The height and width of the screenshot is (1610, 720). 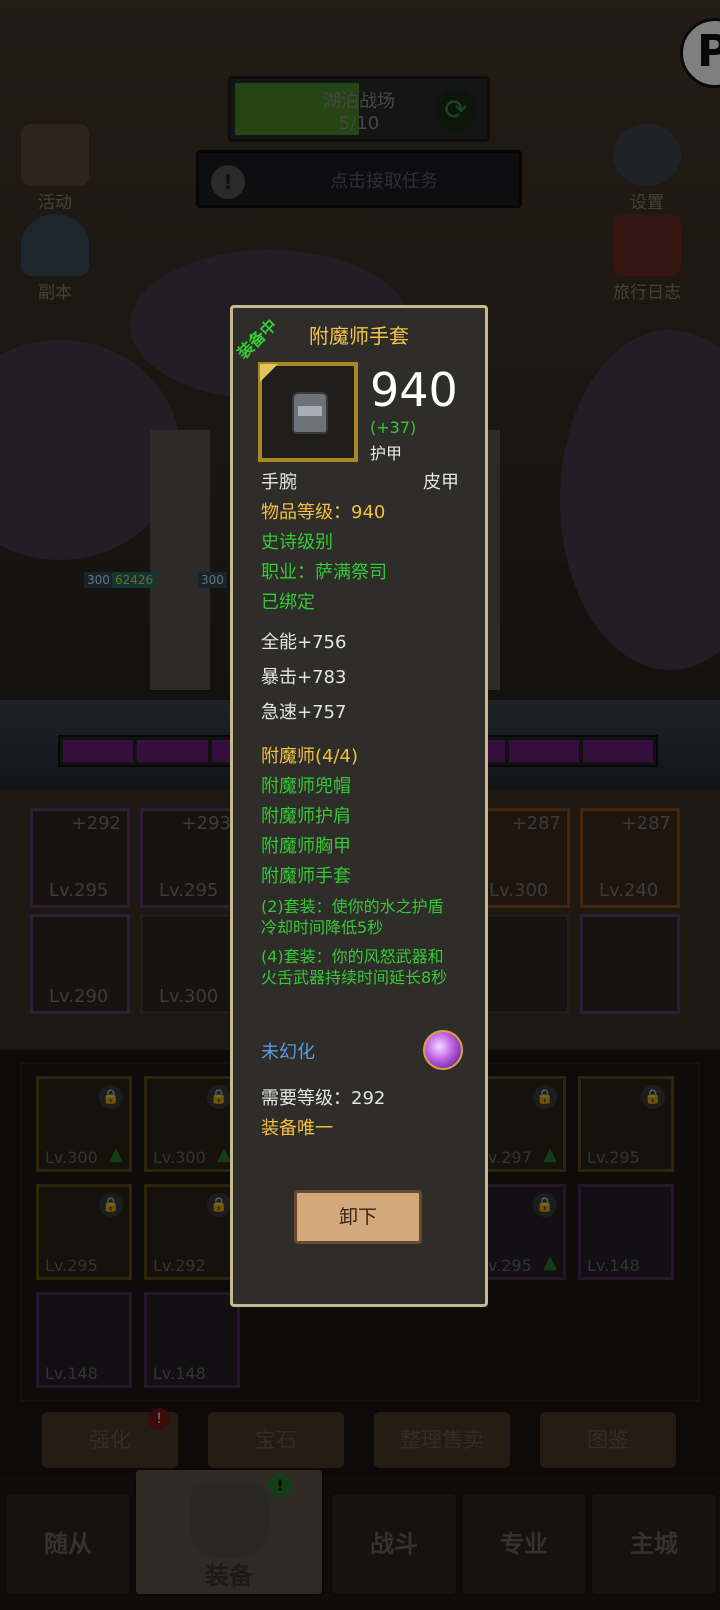 I want to click on unique-equip: 装备唯一, so click(x=297, y=1128).